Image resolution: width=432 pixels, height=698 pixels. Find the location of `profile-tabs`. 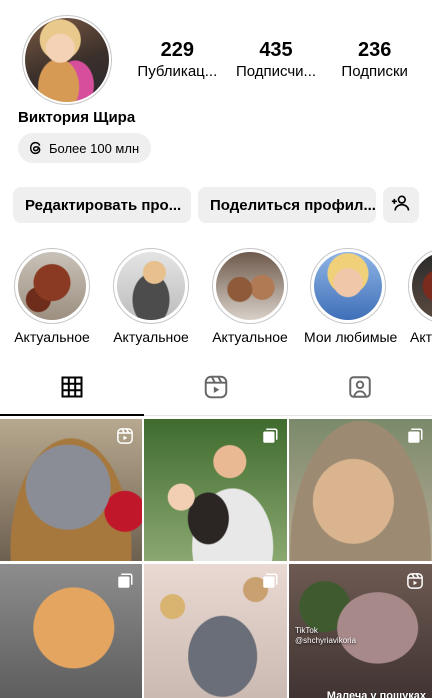

profile-tabs is located at coordinates (216, 390).